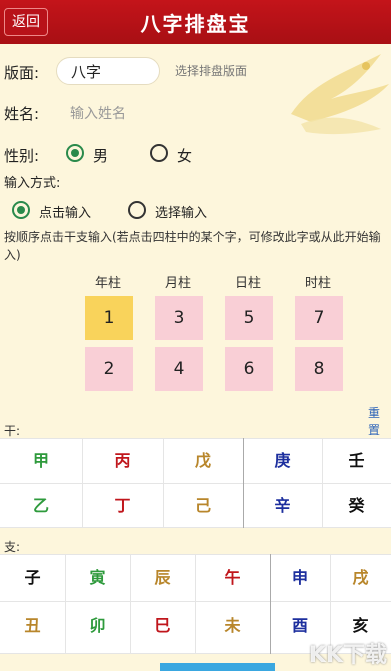 Image resolution: width=391 pixels, height=671 pixels. Describe the element at coordinates (101, 156) in the screenshot. I see `gender-male-label: 男` at that location.